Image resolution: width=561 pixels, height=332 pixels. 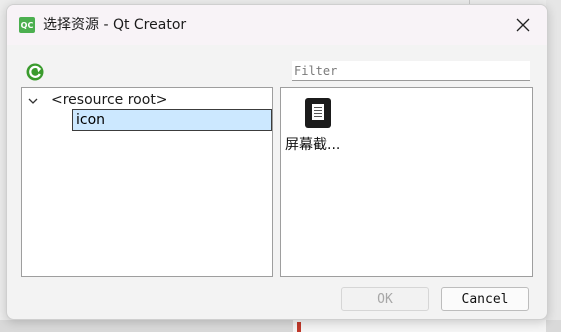 I want to click on ok-button: OK, so click(x=385, y=299).